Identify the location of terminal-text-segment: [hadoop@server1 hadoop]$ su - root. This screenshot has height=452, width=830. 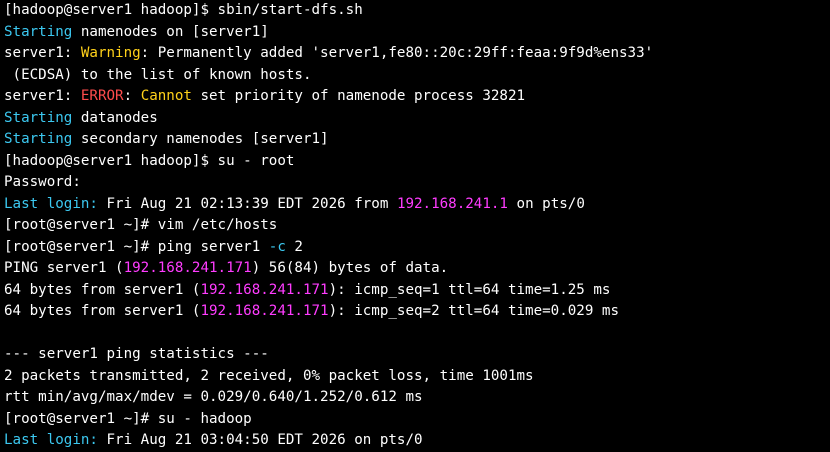
(149, 160).